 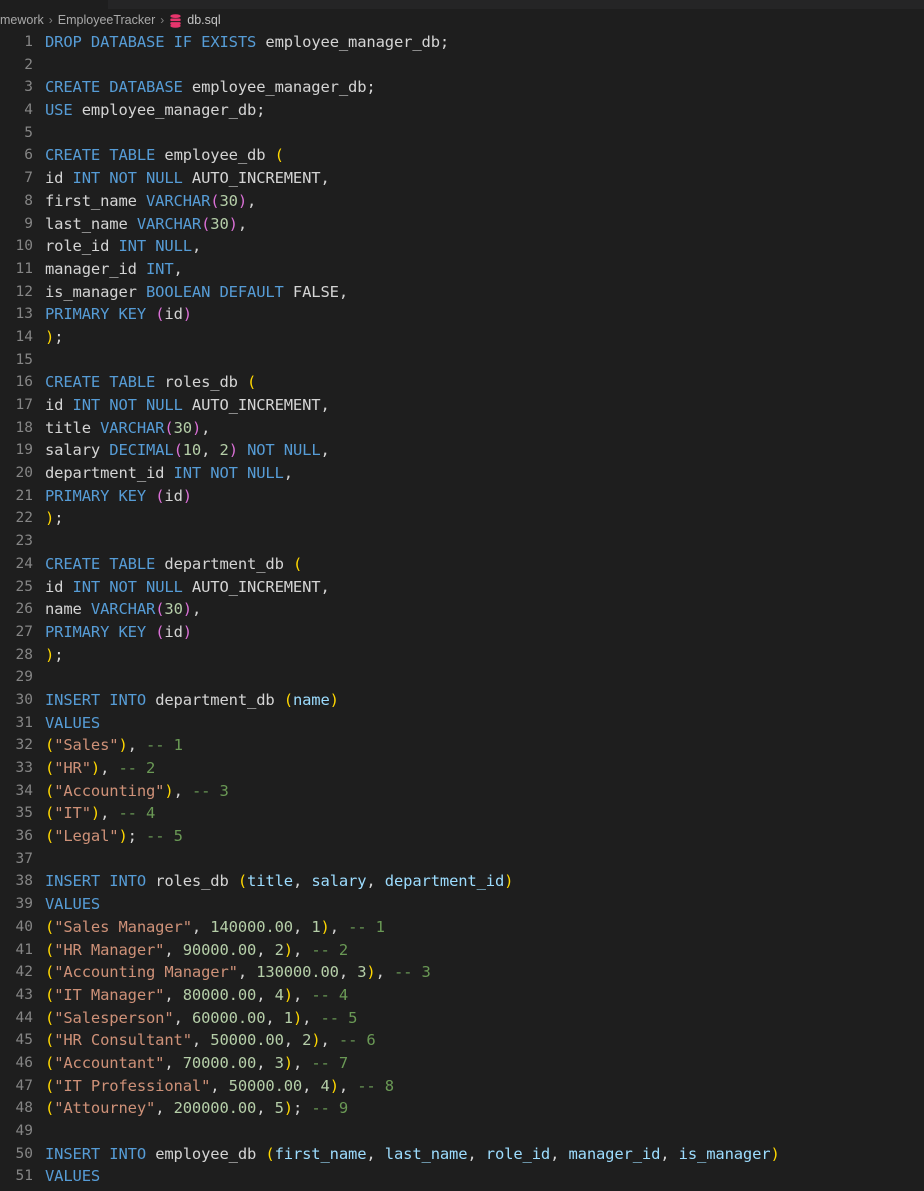 What do you see at coordinates (127, 428) in the screenshot?
I see `code-line-content: title VARCHAR(30),` at bounding box center [127, 428].